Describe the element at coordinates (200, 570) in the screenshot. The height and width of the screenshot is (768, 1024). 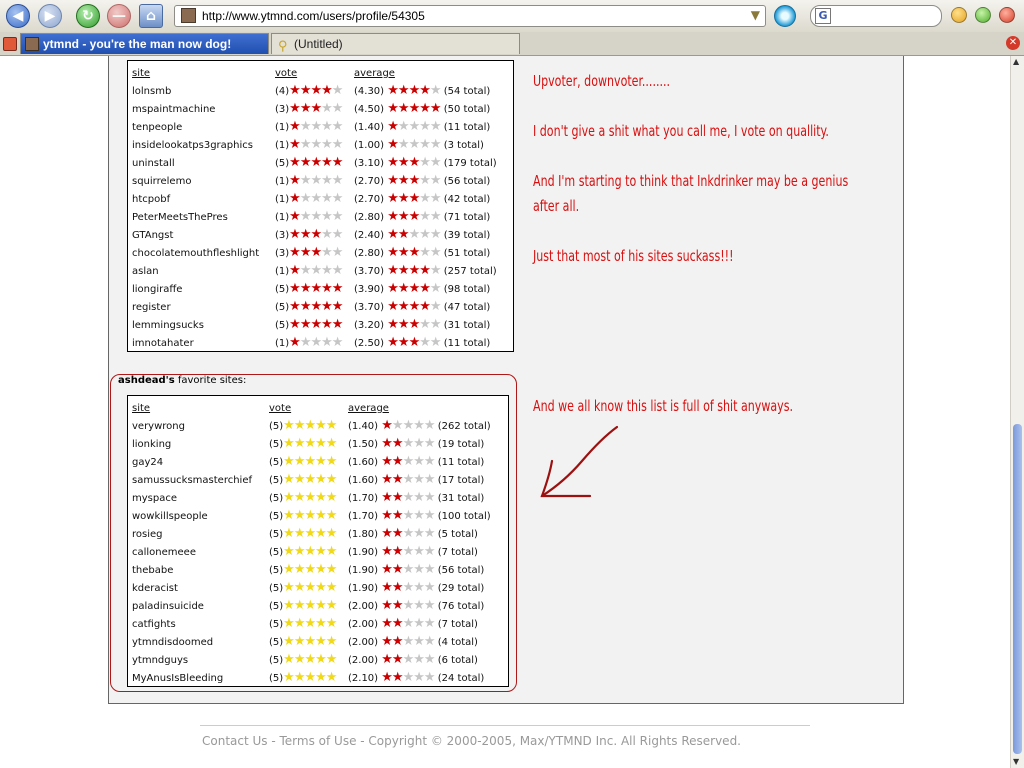
I see `site-link: thebabe` at that location.